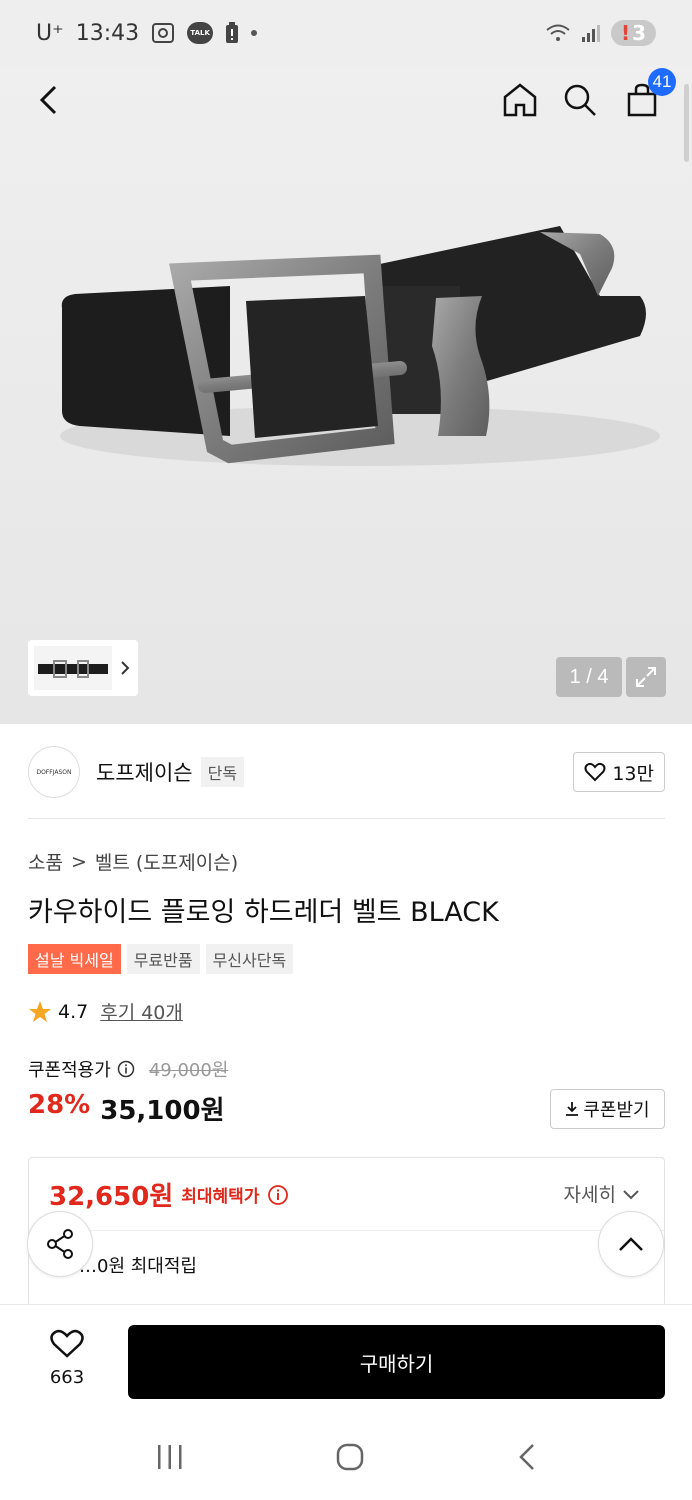 This screenshot has height=1500, width=692. I want to click on benefit-box: 32,650원 최대혜택가 자세히 …0원 최대적립, so click(346, 1232).